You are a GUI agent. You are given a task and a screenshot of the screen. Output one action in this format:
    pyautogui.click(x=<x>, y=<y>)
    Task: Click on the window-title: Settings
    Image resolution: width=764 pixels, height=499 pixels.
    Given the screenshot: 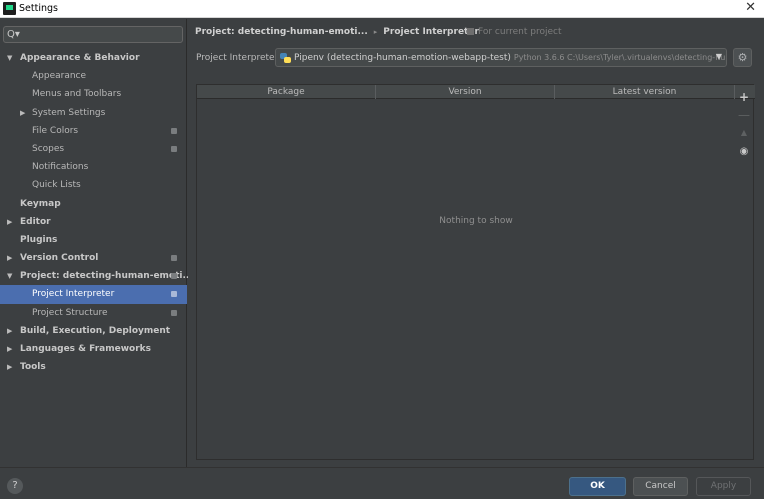 What is the action you would take?
    pyautogui.click(x=38, y=8)
    